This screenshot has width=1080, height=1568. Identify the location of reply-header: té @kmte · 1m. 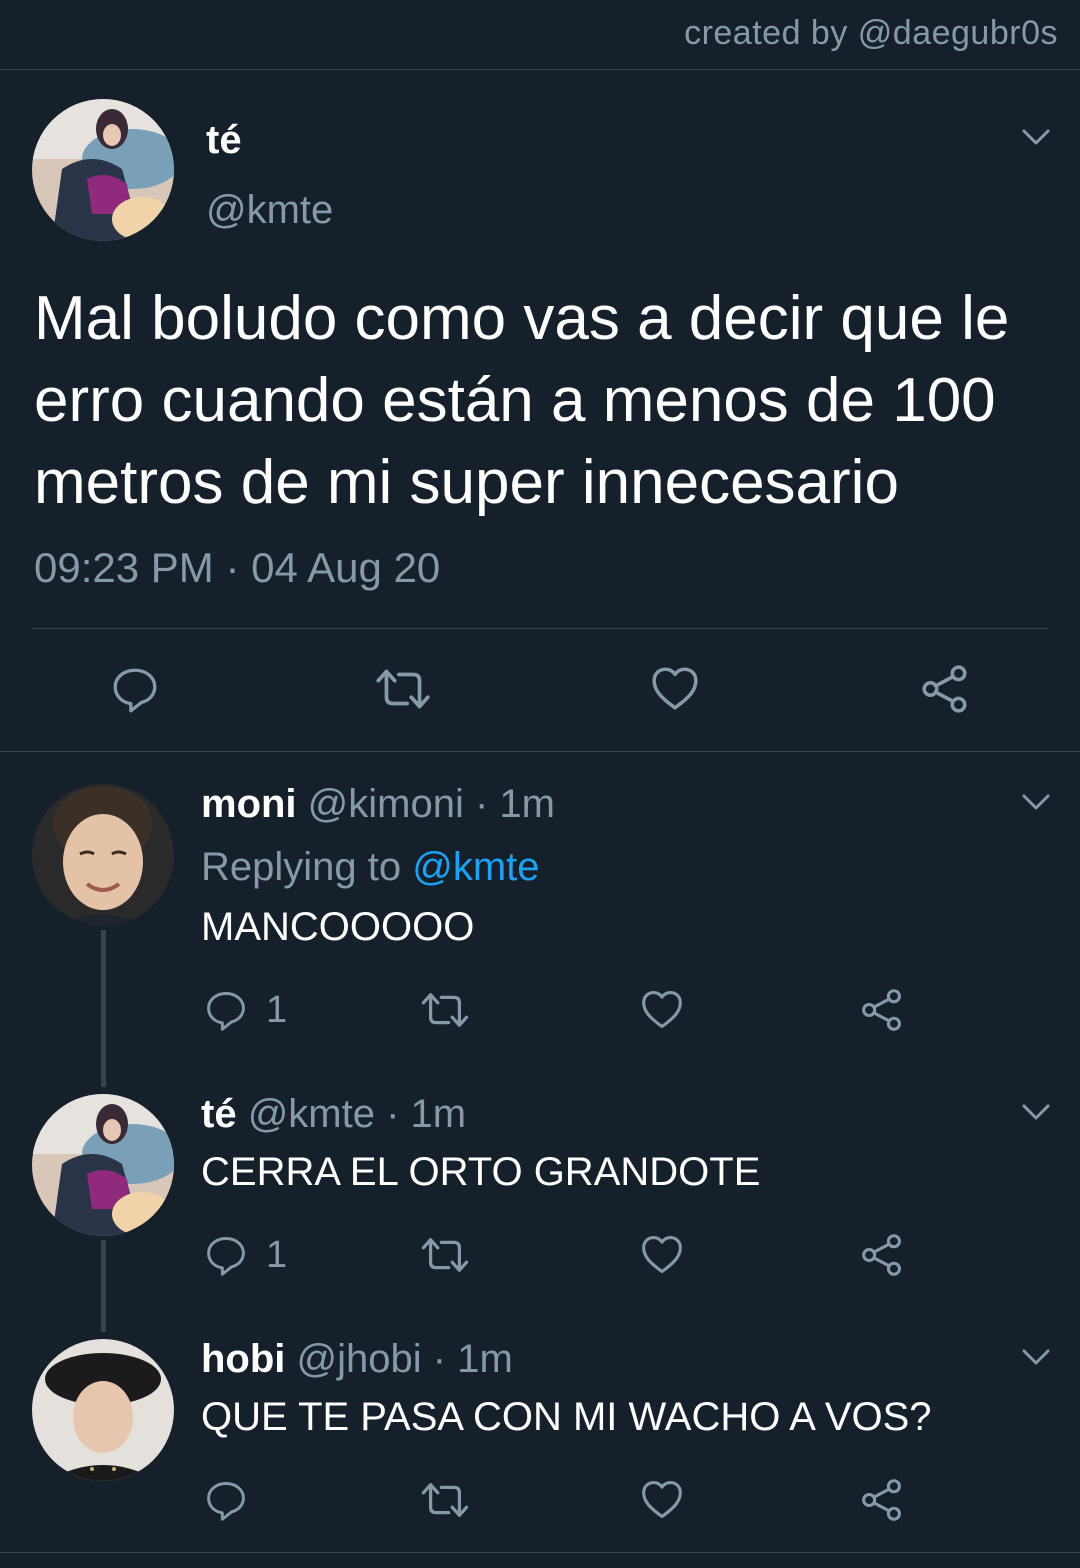
(333, 1114).